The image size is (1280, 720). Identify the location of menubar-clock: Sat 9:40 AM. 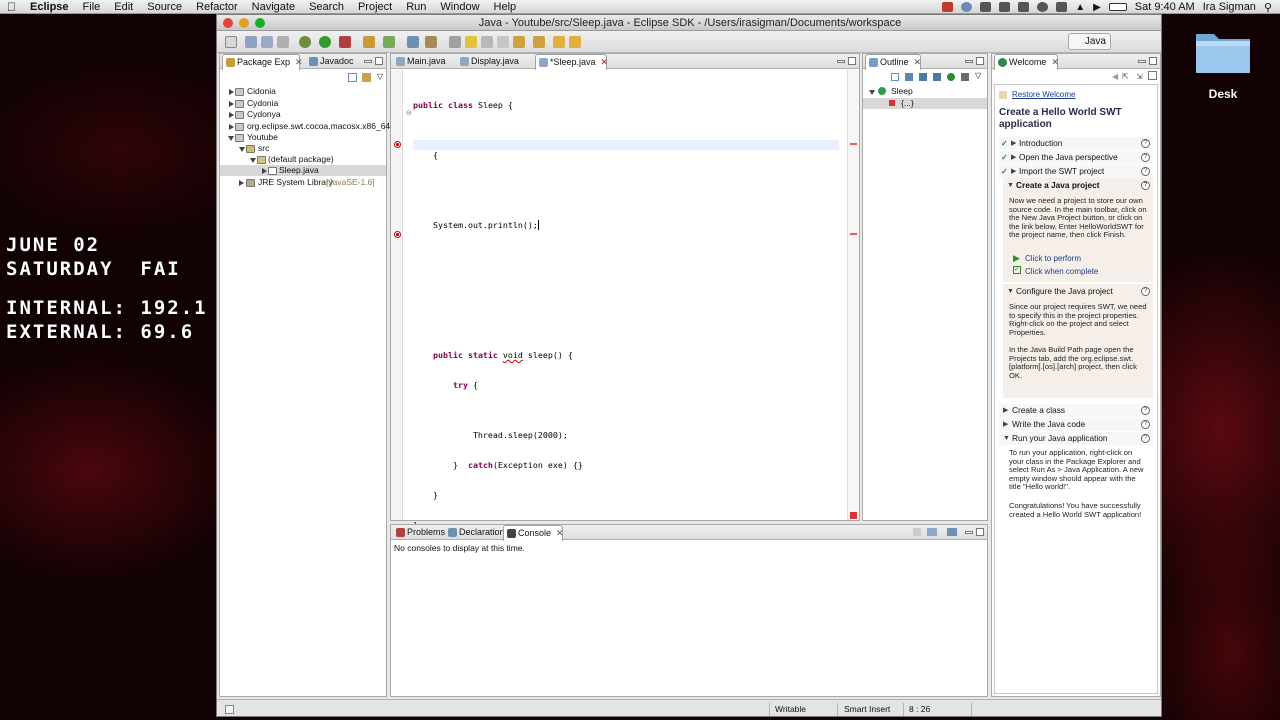
(1165, 7).